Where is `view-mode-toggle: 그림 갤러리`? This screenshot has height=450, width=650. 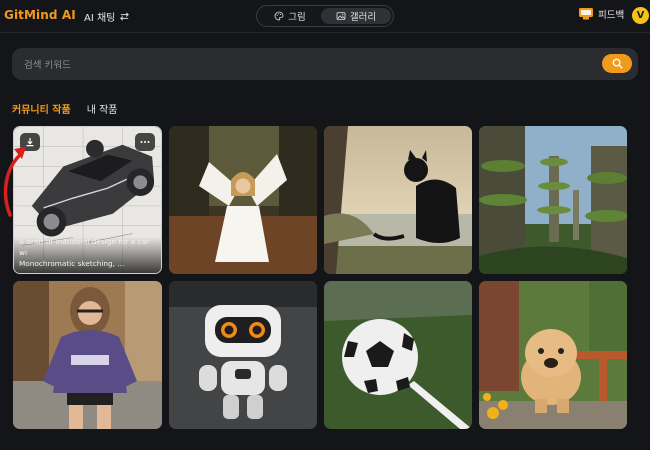 view-mode-toggle: 그림 갤러리 is located at coordinates (325, 16).